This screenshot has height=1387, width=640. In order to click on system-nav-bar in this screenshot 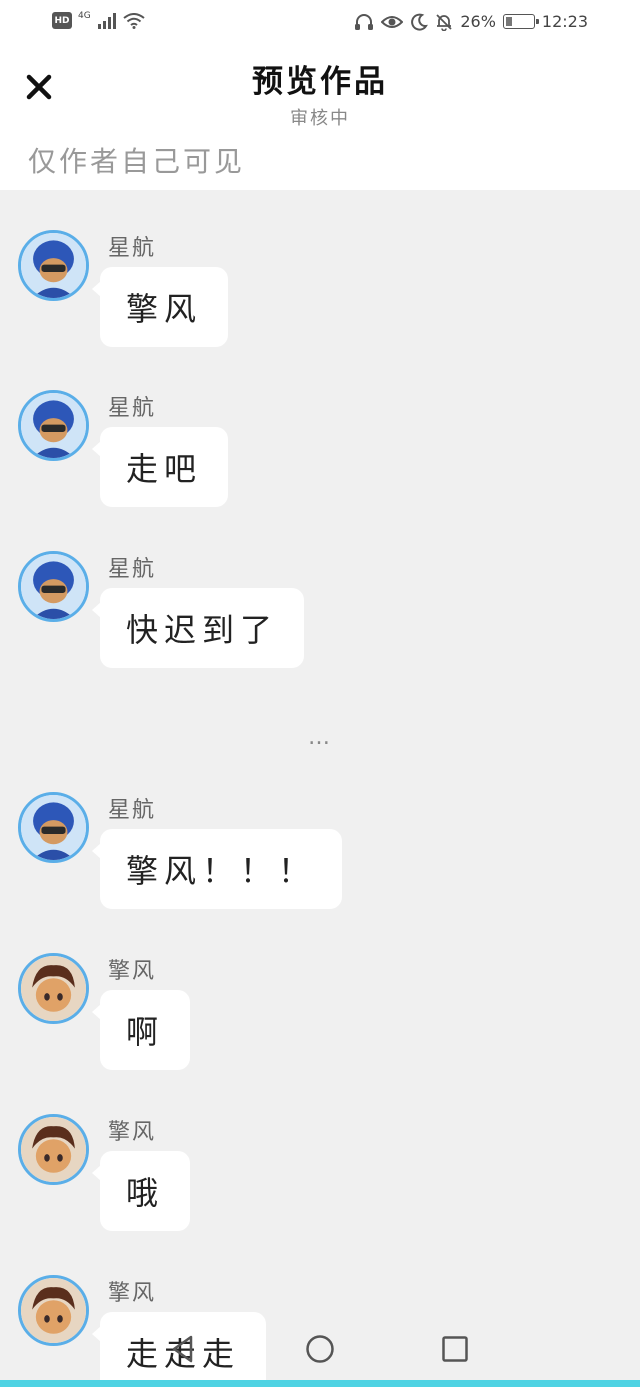, I will do `click(320, 1349)`.